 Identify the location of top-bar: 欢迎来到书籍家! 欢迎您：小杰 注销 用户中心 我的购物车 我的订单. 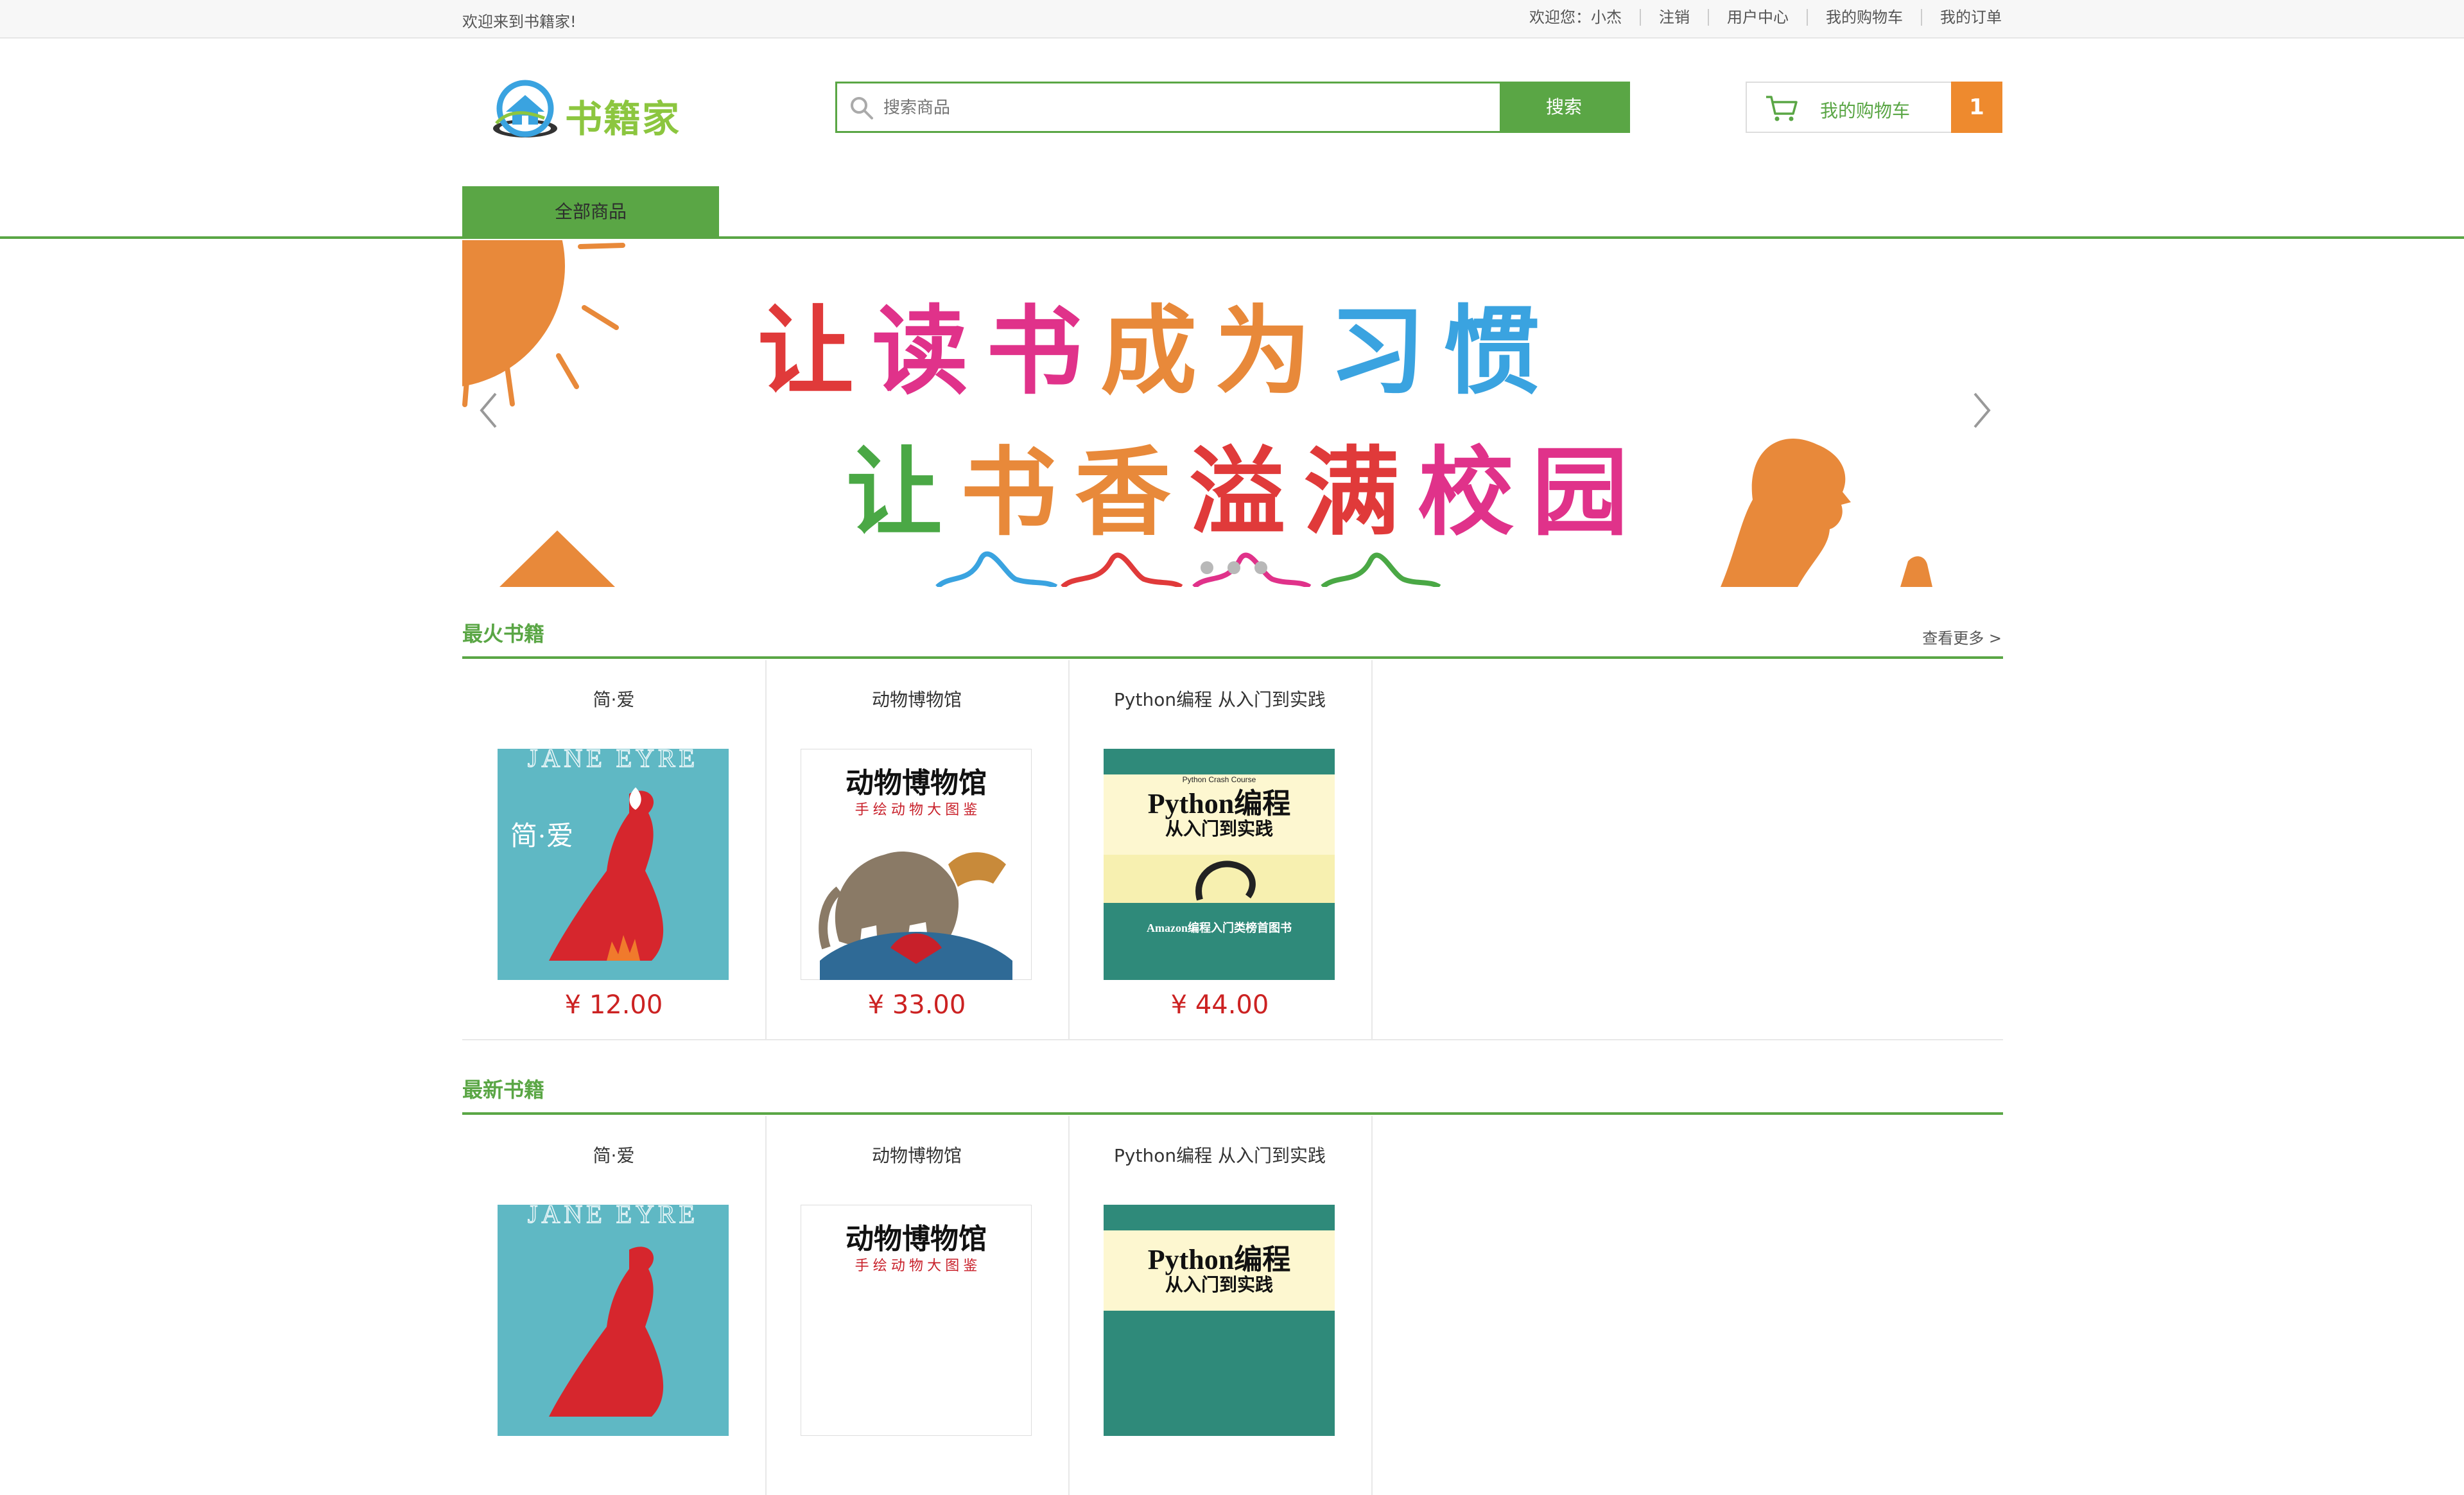
(1232, 20).